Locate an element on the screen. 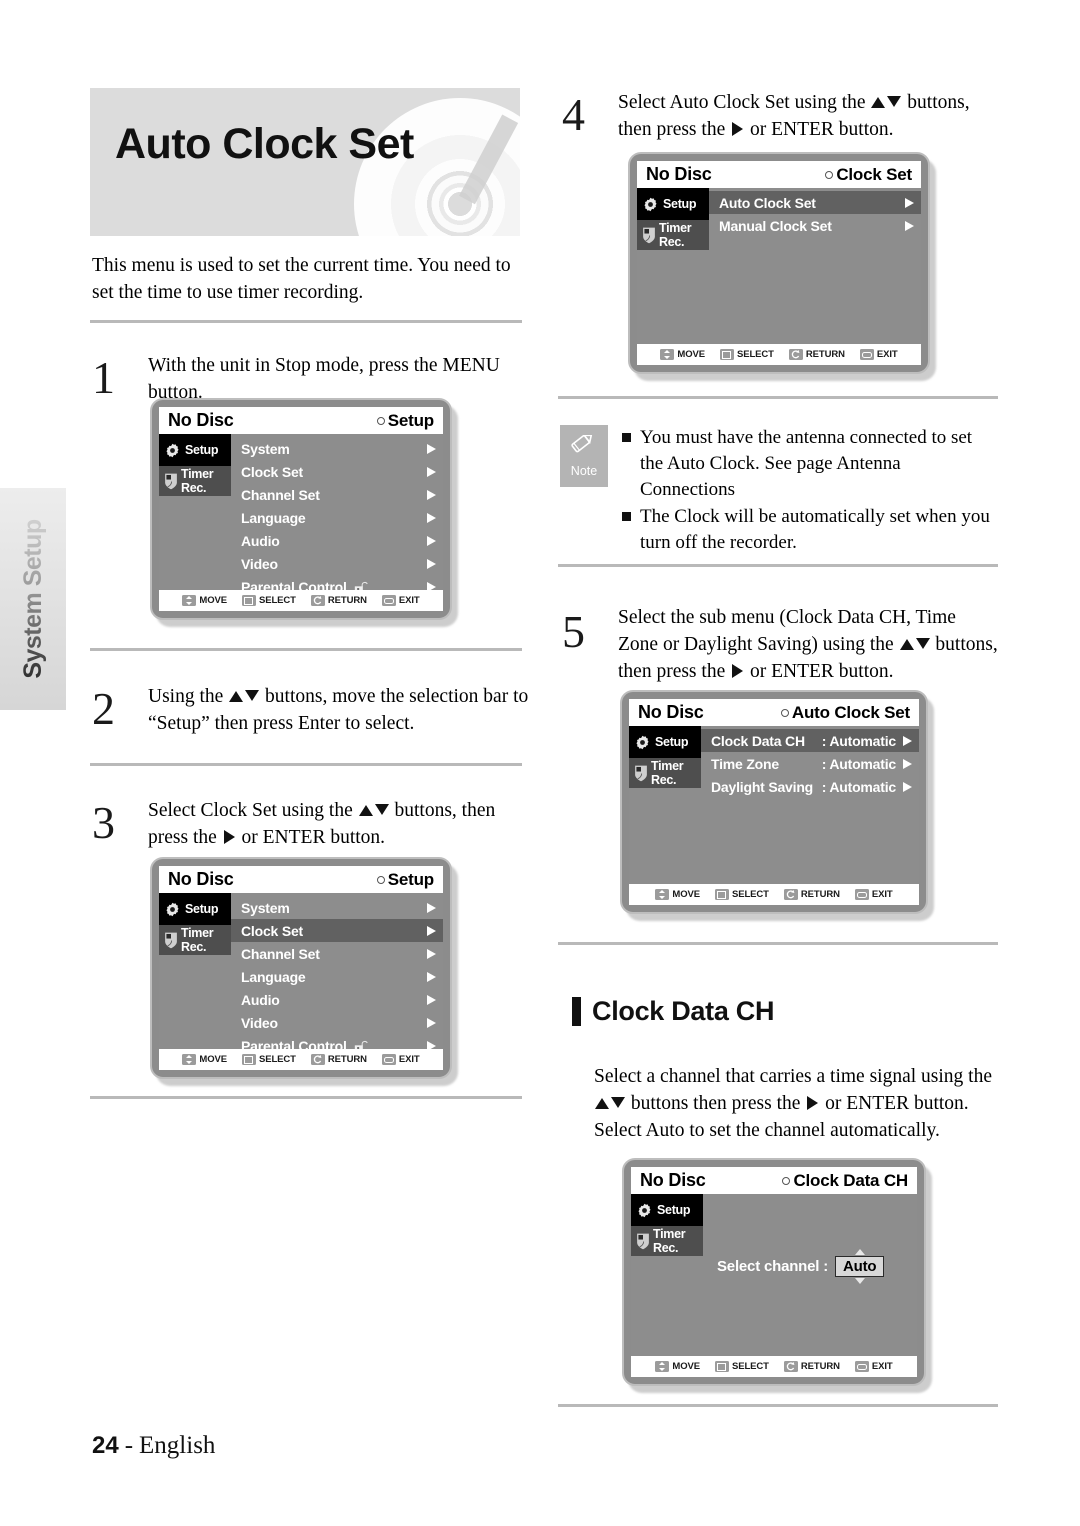 This screenshot has width=1080, height=1526. updown-key-icon is located at coordinates (667, 354).